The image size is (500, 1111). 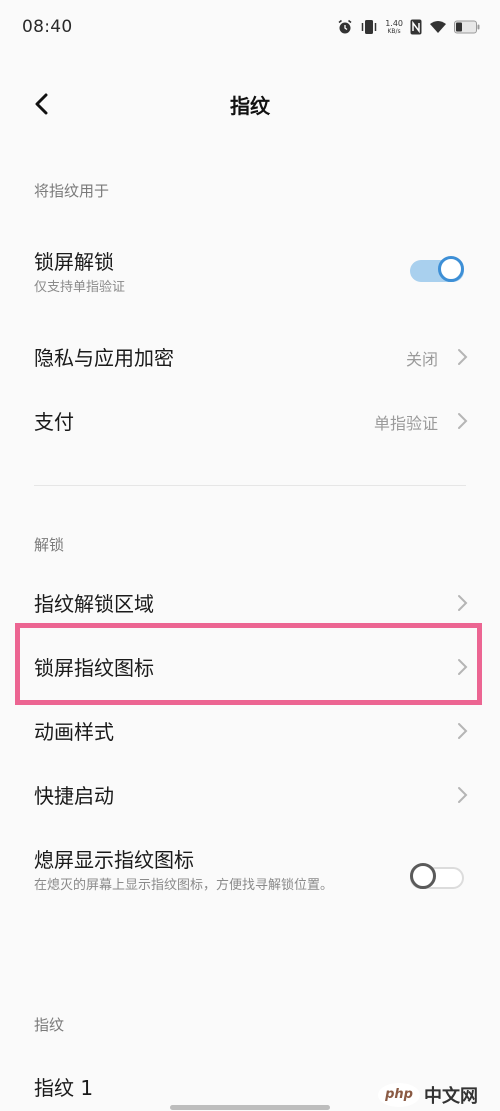 What do you see at coordinates (250, 485) in the screenshot?
I see `section-divider` at bounding box center [250, 485].